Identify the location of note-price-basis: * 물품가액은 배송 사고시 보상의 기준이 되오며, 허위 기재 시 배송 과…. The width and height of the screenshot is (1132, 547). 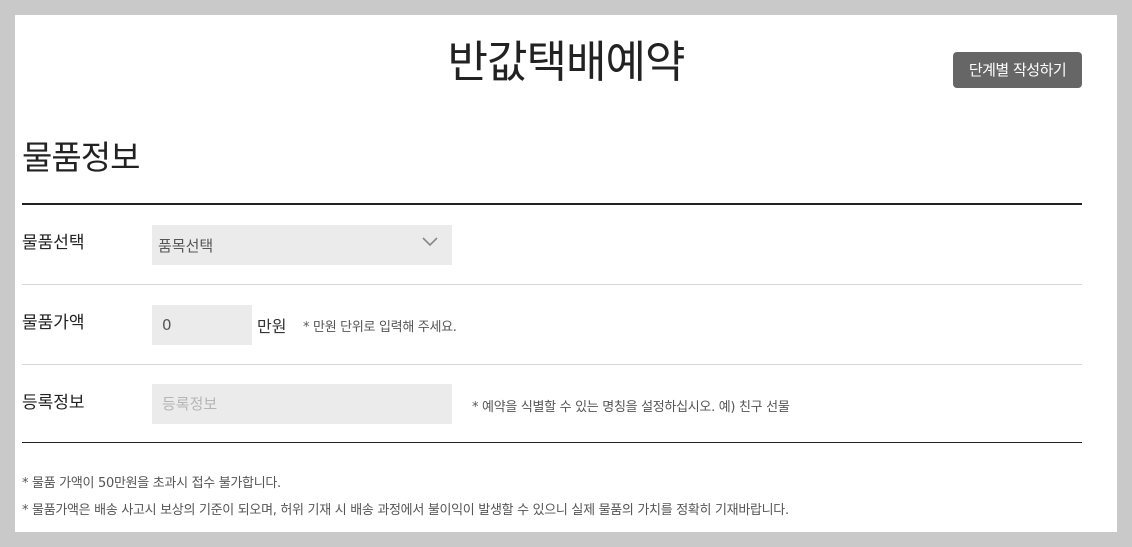
(405, 510).